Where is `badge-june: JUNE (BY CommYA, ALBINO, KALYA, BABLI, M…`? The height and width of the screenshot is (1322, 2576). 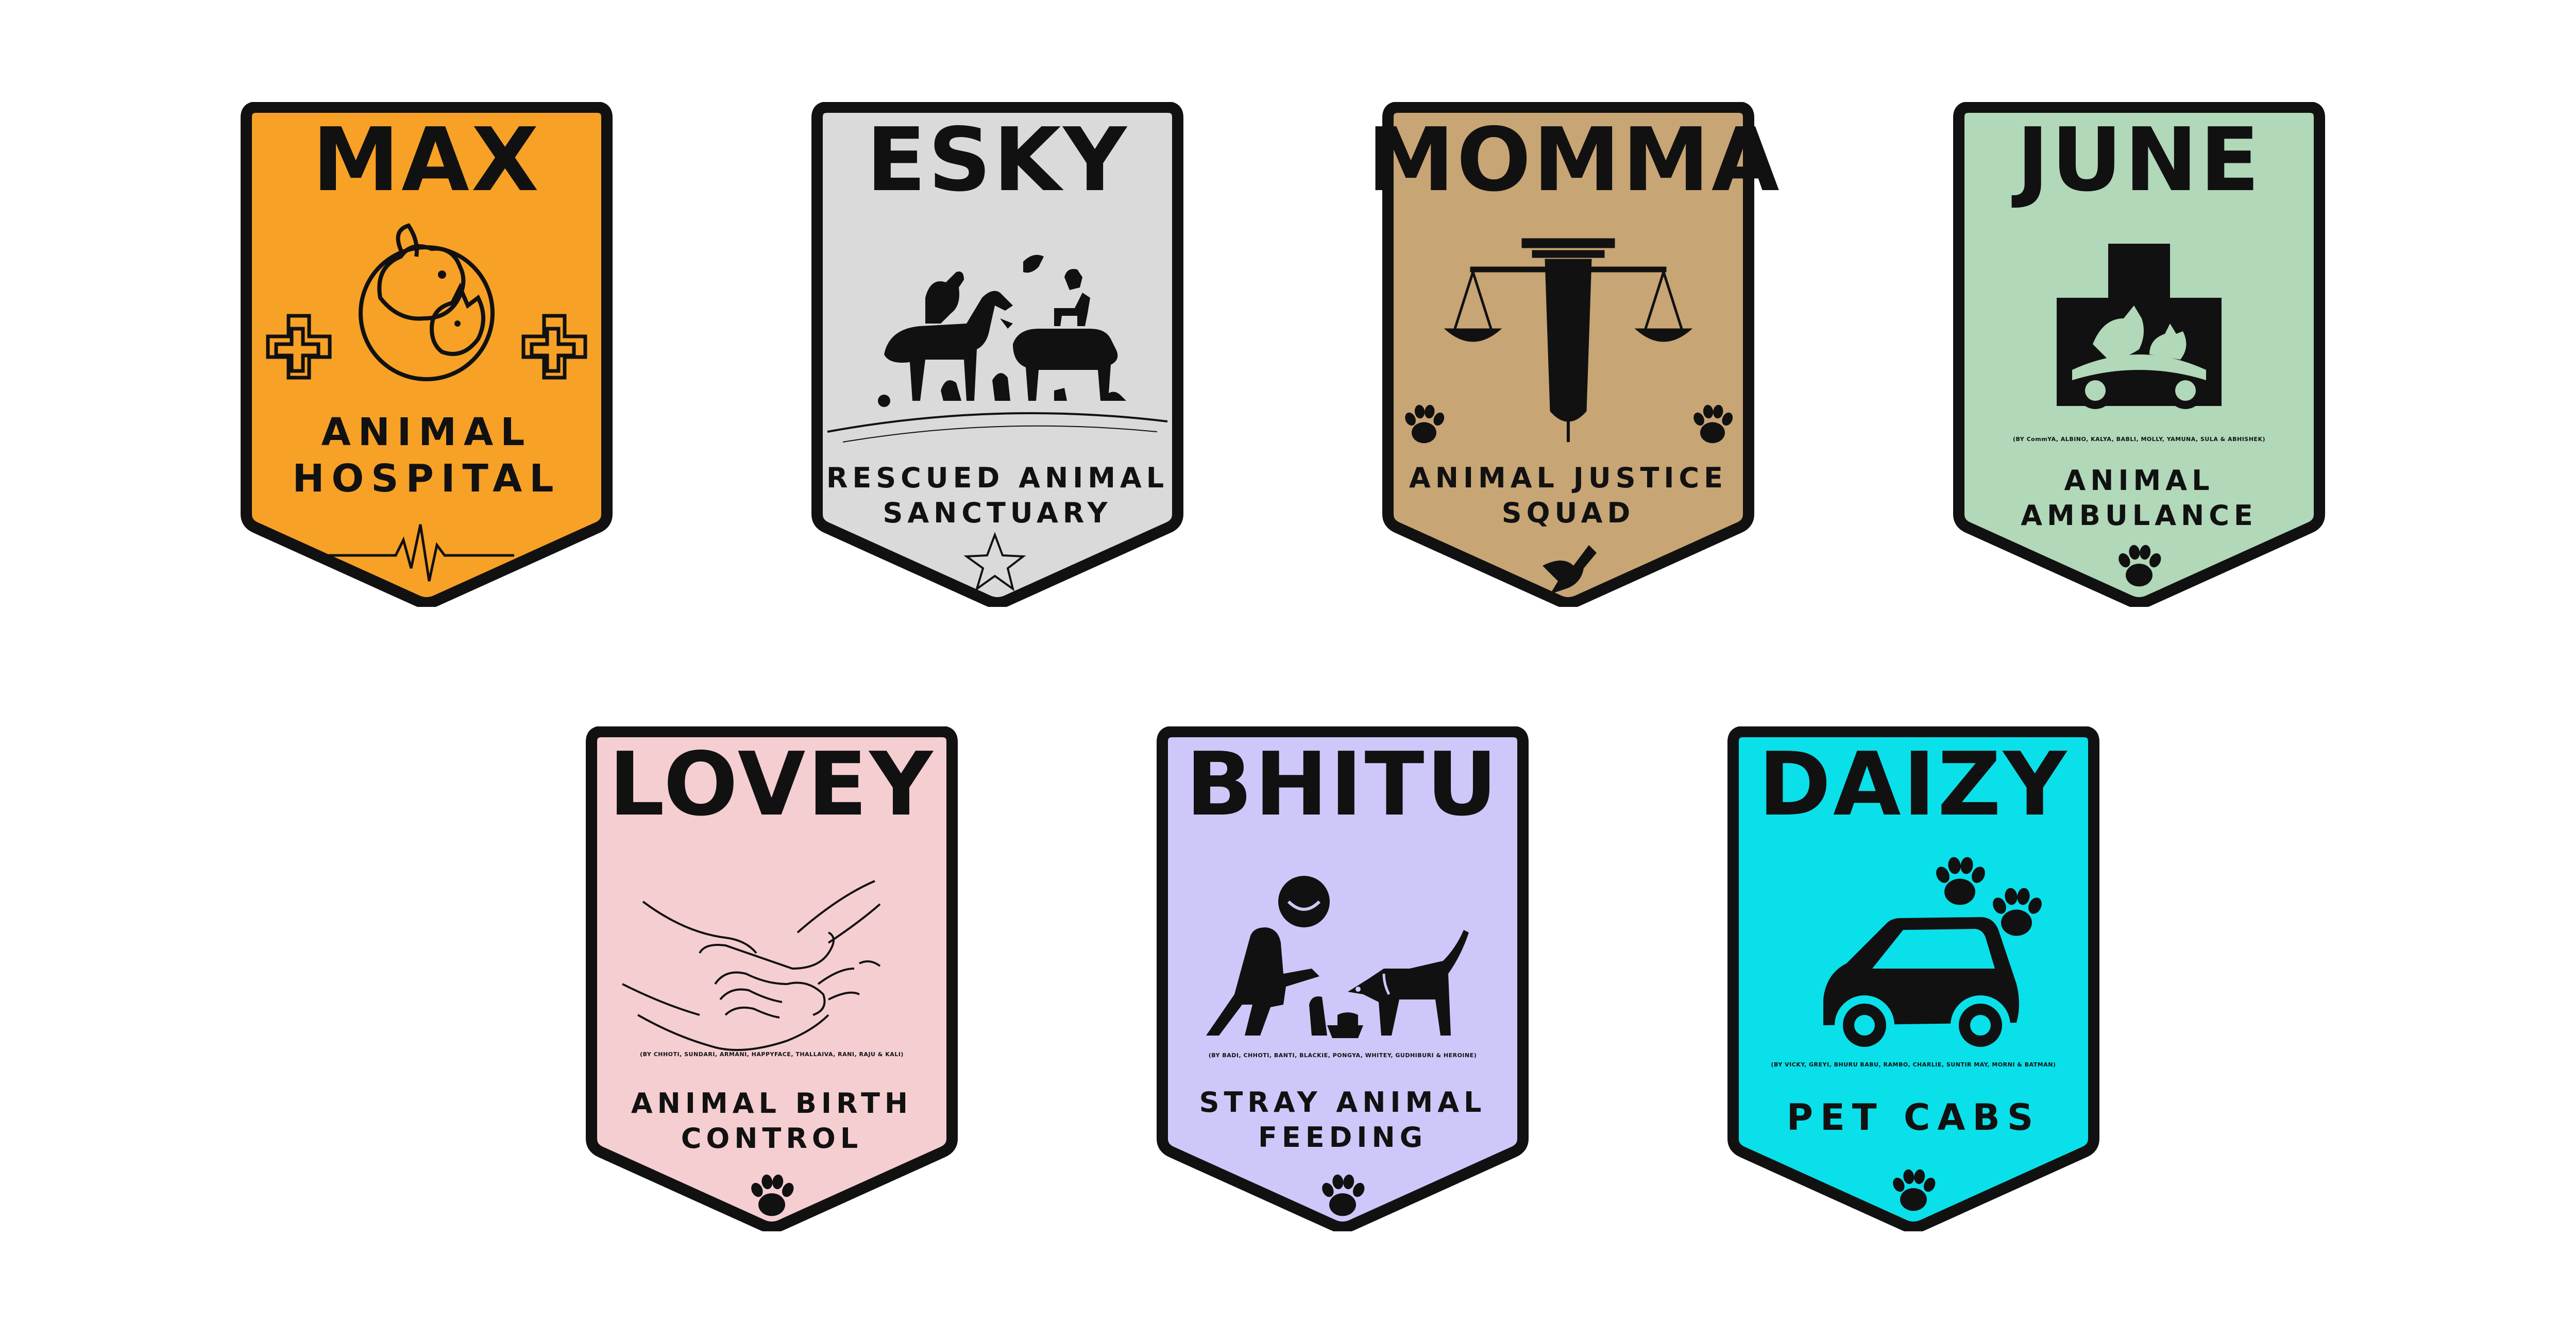
badge-june: JUNE (BY CommYA, ALBINO, KALYA, BABLI, M… is located at coordinates (2139, 355).